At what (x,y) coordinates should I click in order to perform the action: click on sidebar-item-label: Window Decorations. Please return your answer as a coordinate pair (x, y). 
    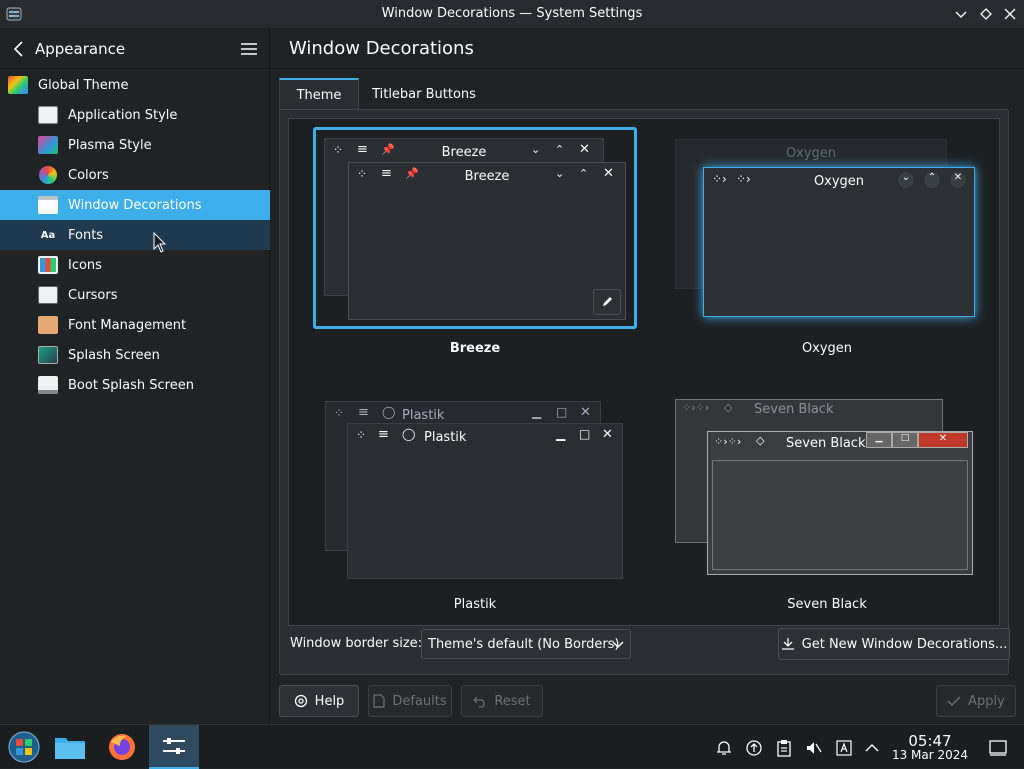
    Looking at the image, I should click on (135, 205).